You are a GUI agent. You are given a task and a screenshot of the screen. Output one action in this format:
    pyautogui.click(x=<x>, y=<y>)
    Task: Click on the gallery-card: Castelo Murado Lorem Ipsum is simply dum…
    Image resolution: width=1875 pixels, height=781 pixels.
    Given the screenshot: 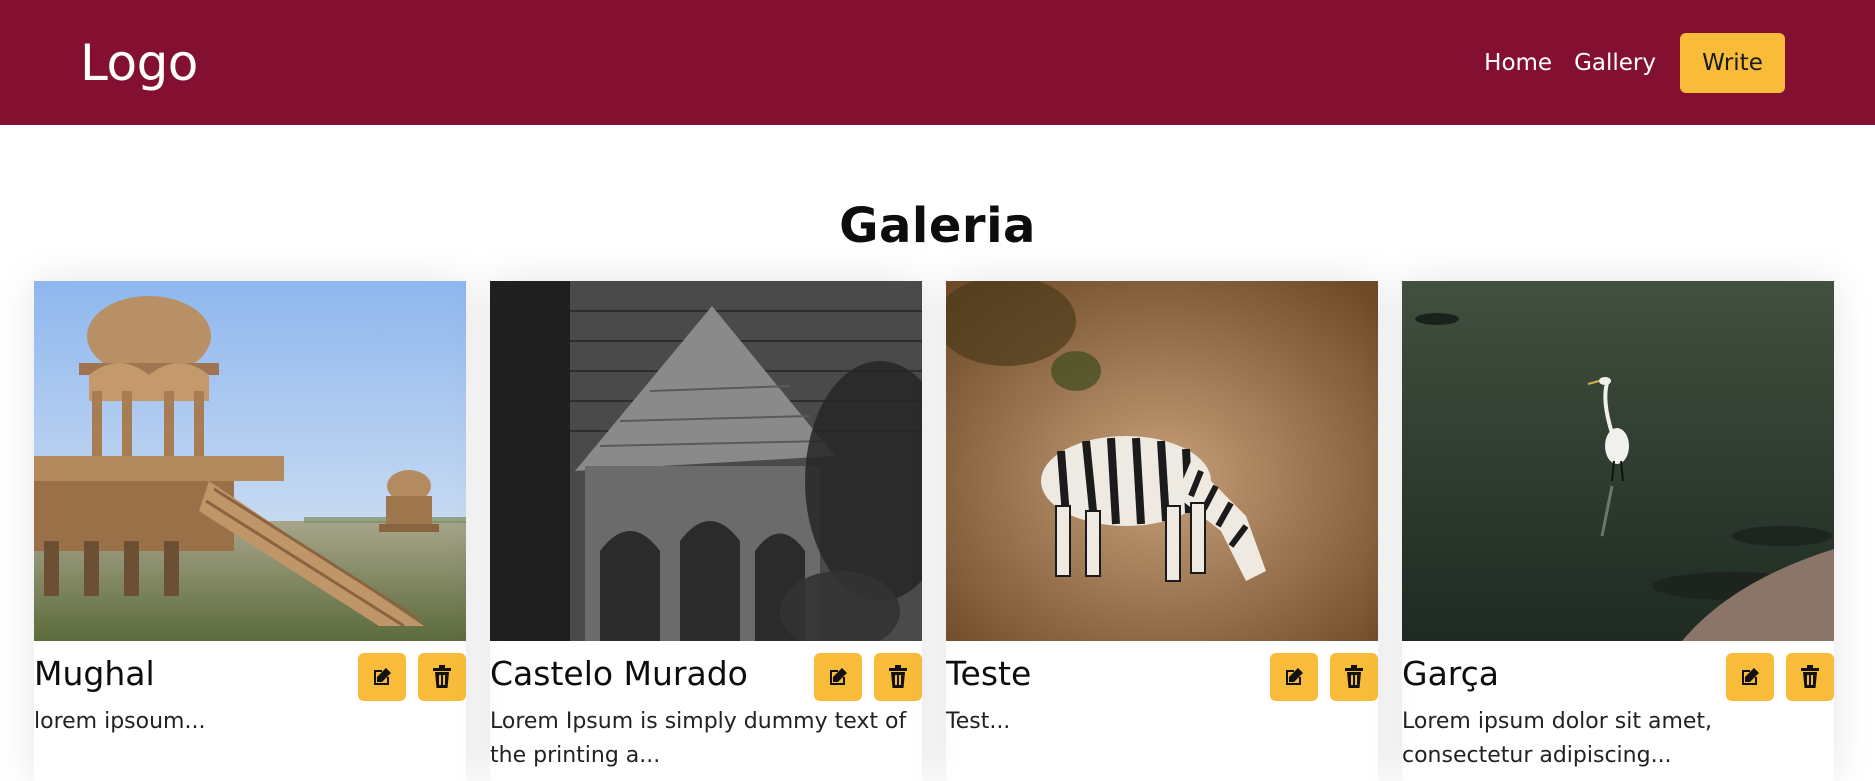 What is the action you would take?
    pyautogui.click(x=706, y=531)
    